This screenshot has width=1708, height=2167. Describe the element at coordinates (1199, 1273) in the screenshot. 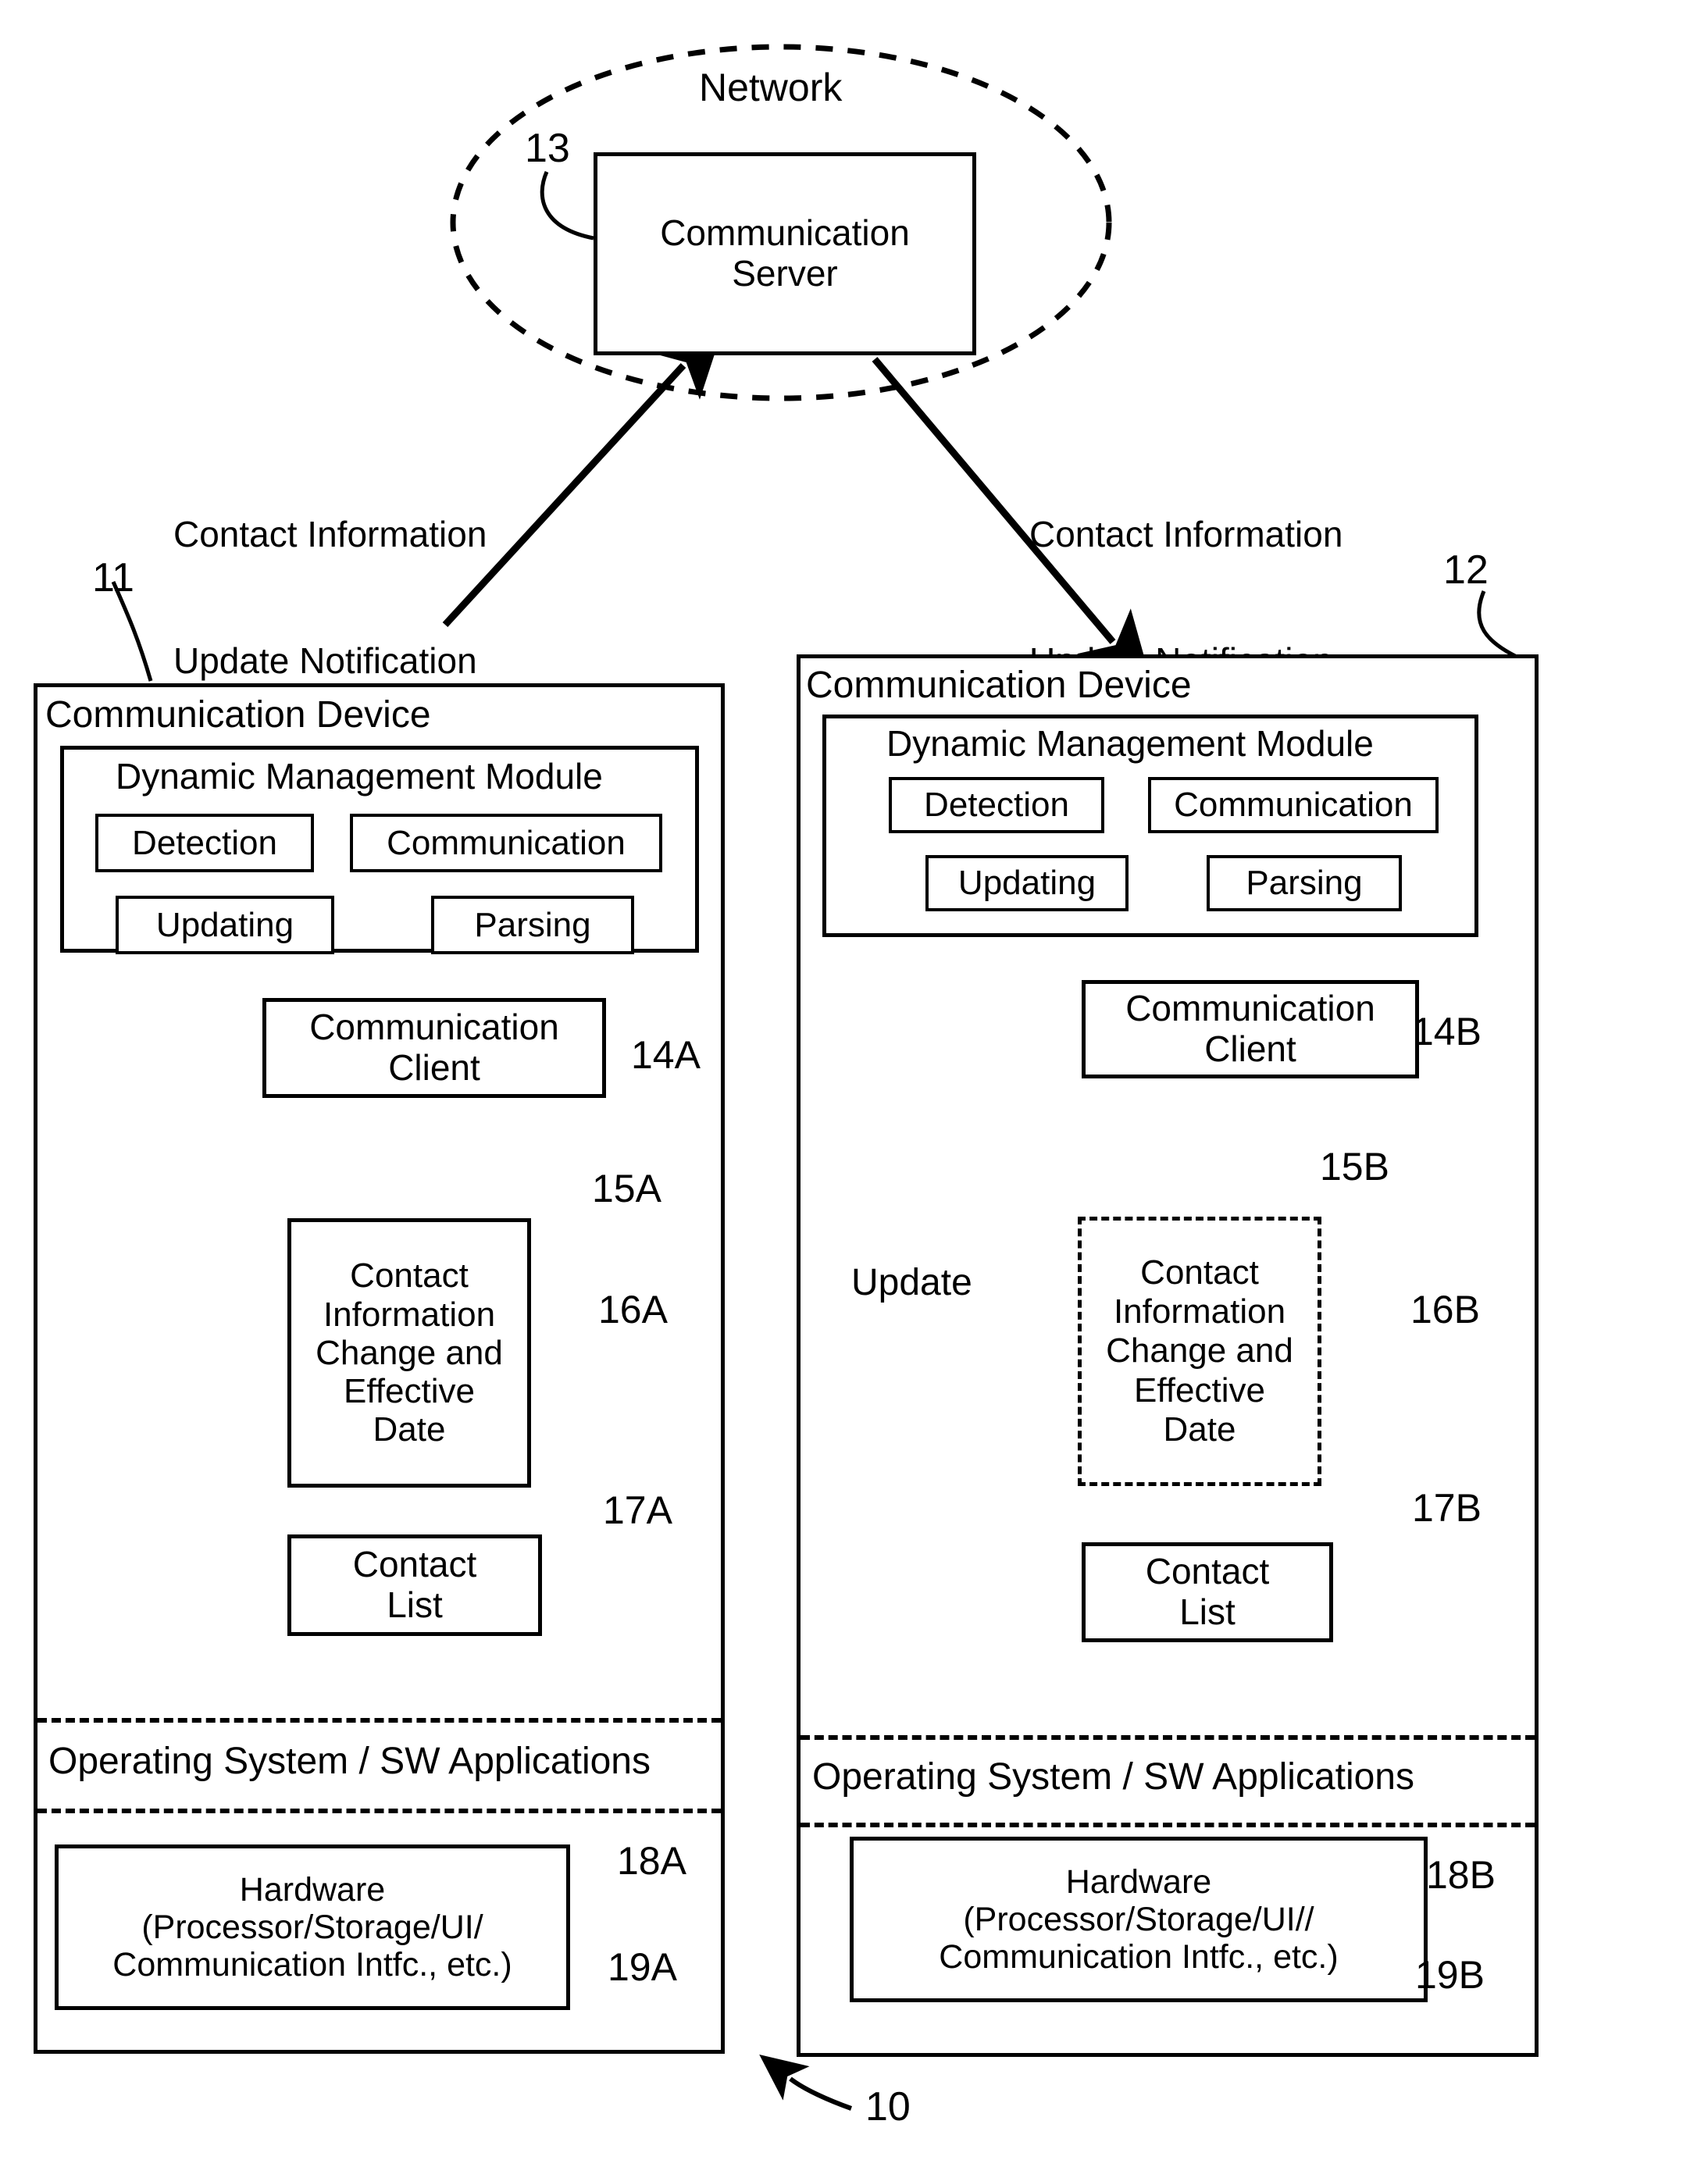

I see `device-b-change-line-1: Contact` at that location.